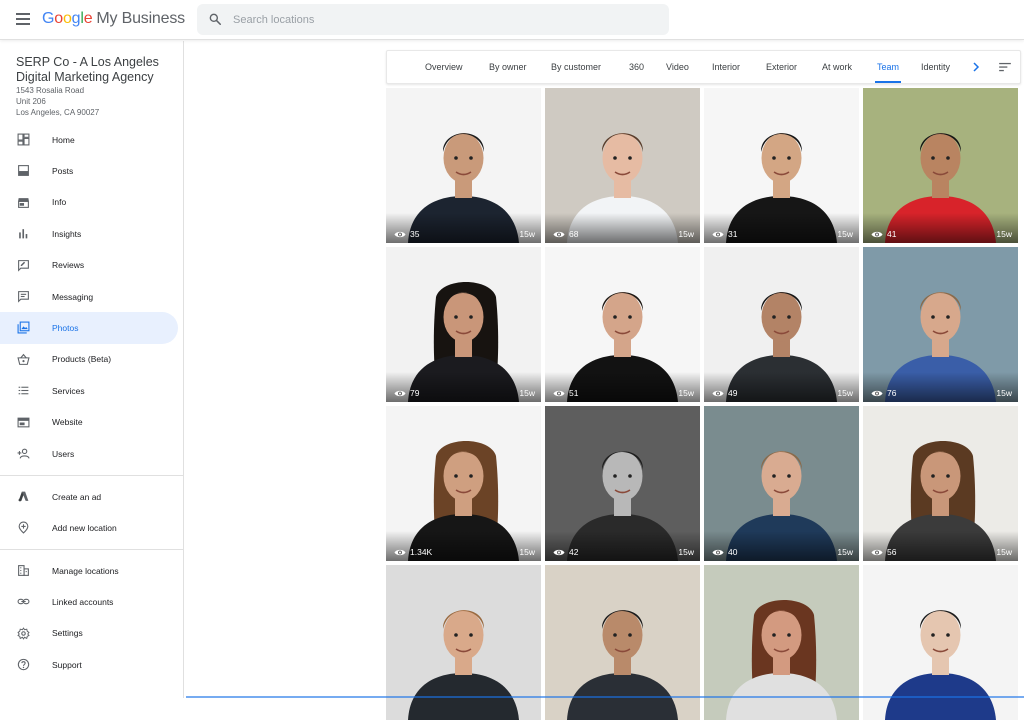 The image size is (1024, 720). Describe the element at coordinates (415, 234) in the screenshot. I see `view-count-value: 35` at that location.